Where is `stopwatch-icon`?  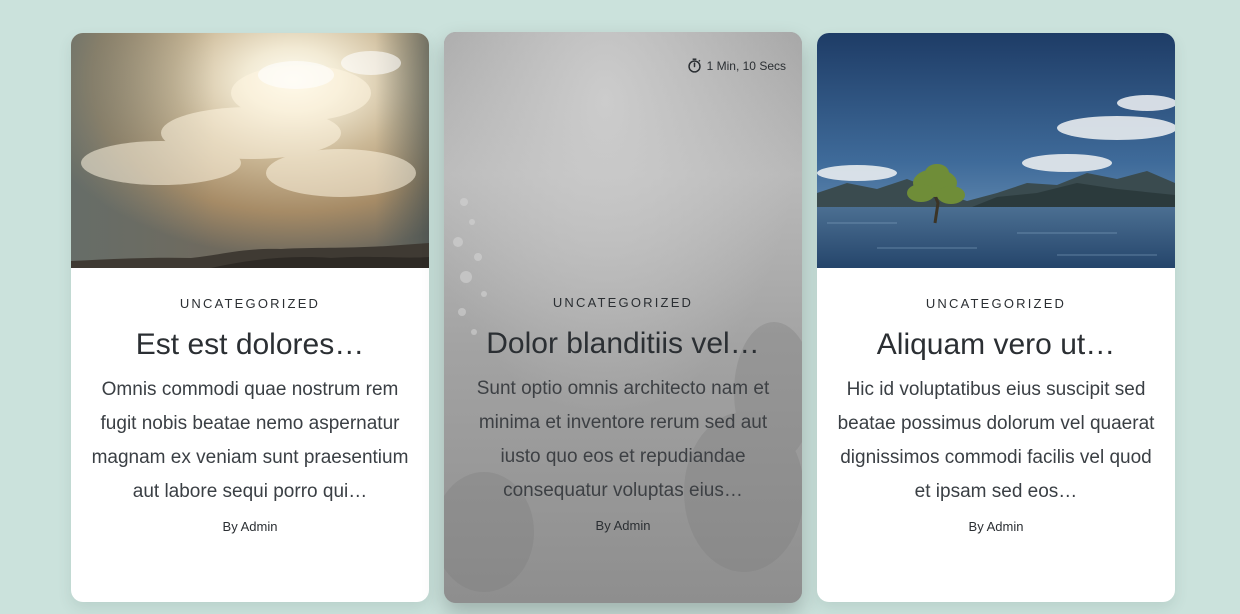 stopwatch-icon is located at coordinates (694, 65).